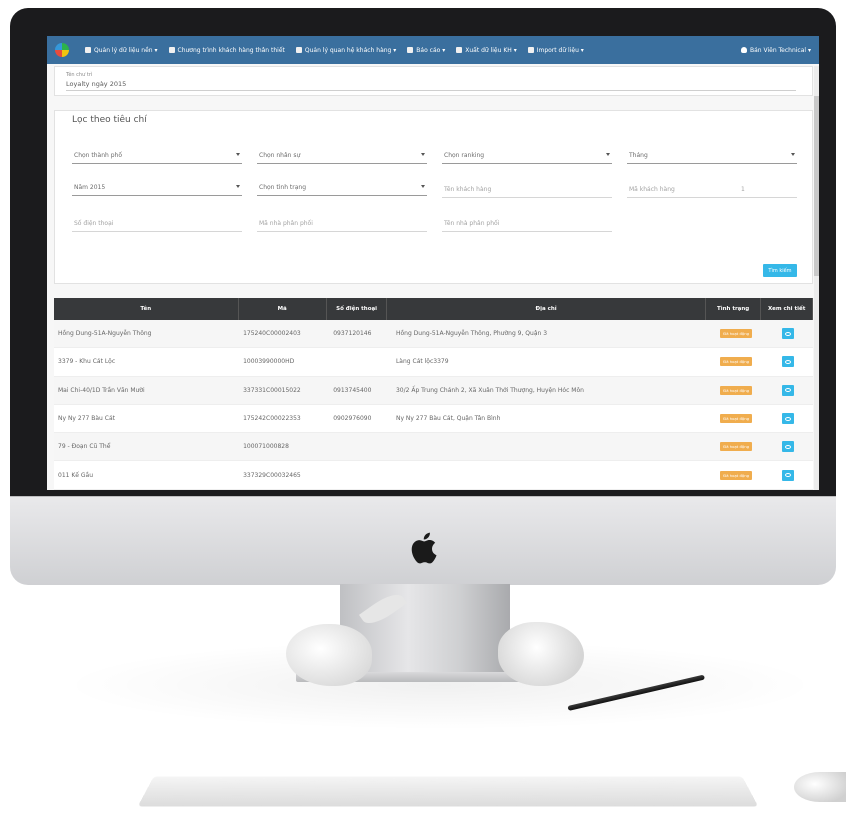  I want to click on program-panel: Tên chư trì Loyalty ngày 2015, so click(433, 81).